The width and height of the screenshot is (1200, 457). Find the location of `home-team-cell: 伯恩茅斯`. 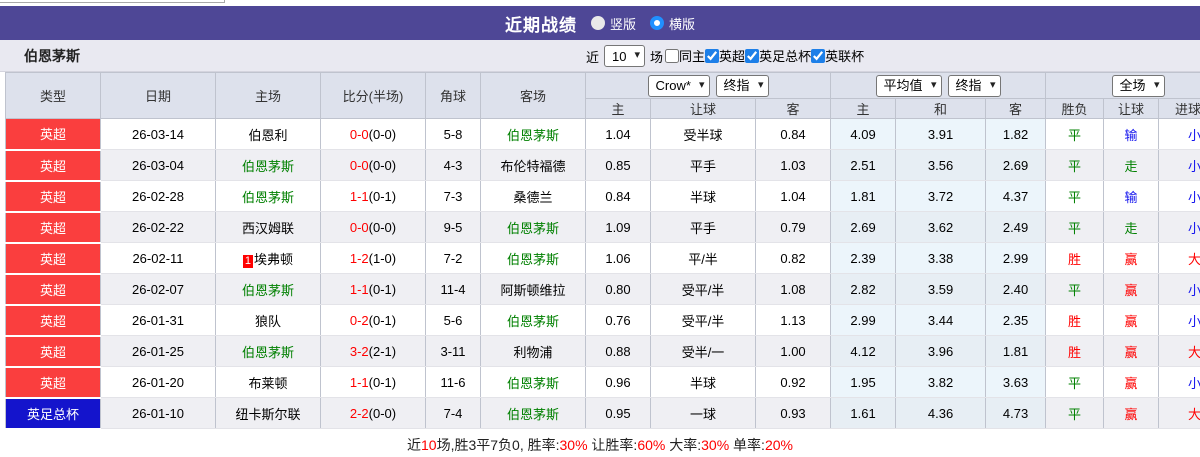

home-team-cell: 伯恩茅斯 is located at coordinates (268, 165).